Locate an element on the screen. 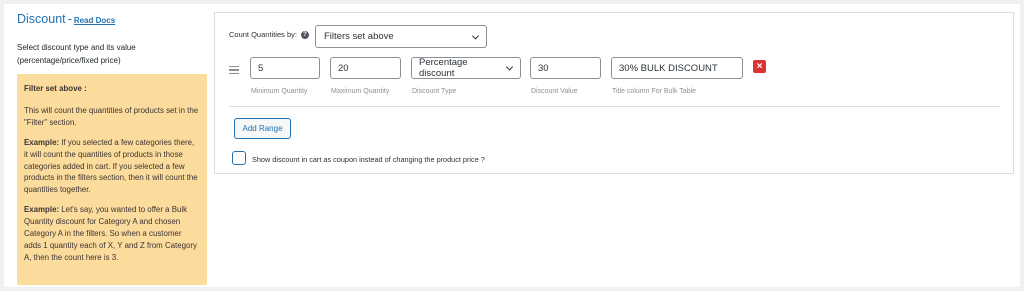 This screenshot has width=1024, height=291. count-quantities-select: Filters set above is located at coordinates (401, 36).